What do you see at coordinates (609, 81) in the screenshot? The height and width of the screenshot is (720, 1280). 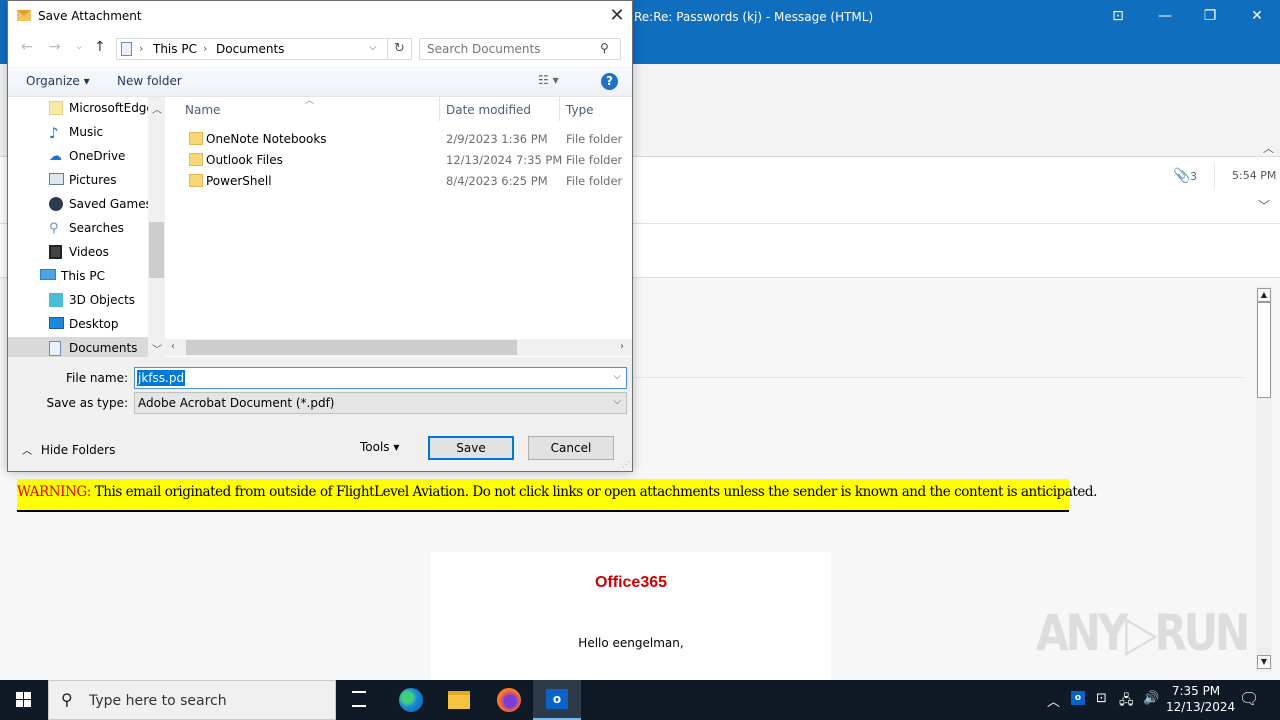 I see `help-icon: ?` at bounding box center [609, 81].